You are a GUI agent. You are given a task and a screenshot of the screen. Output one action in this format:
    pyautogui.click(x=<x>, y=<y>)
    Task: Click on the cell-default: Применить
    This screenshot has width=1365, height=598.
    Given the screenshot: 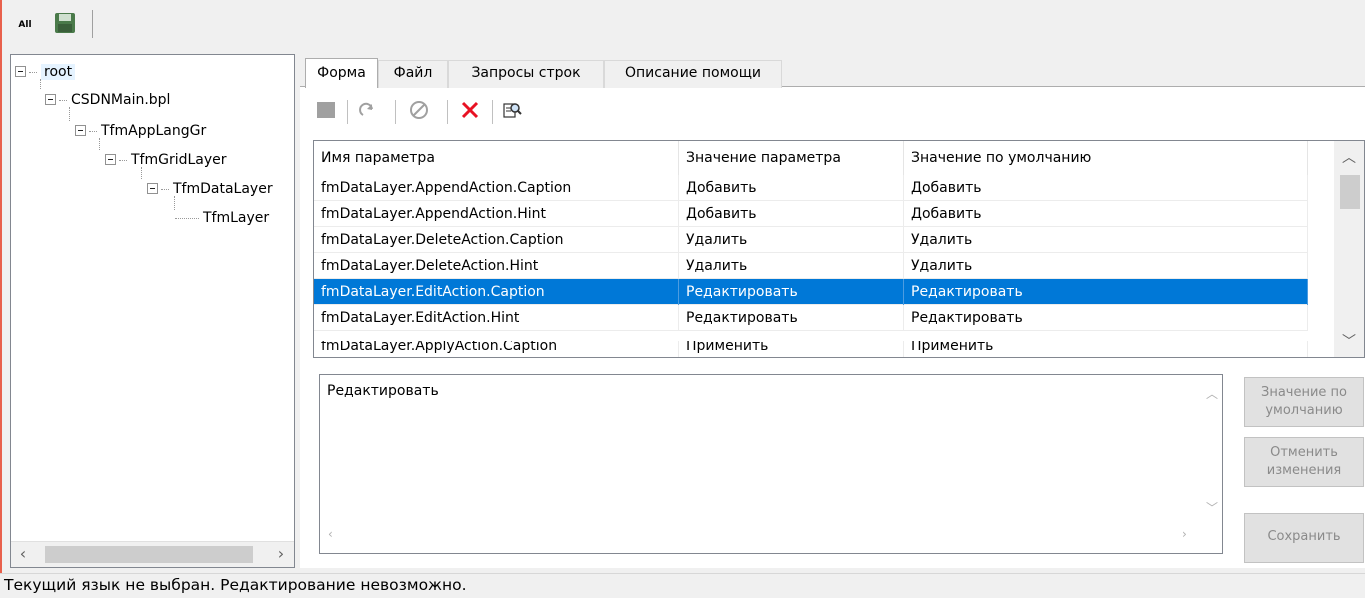 What is the action you would take?
    pyautogui.click(x=1106, y=349)
    